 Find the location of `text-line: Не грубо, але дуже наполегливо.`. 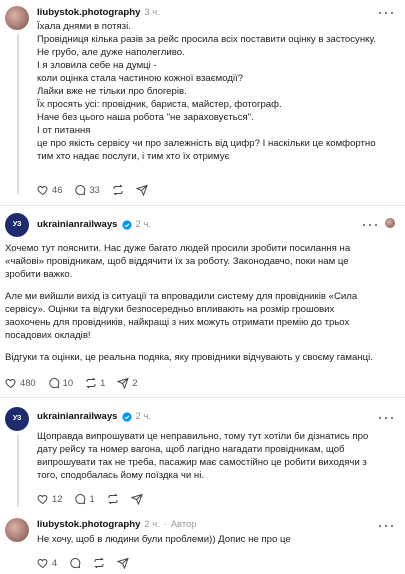

text-line: Не грубо, але дуже наполегливо. is located at coordinates (111, 53).